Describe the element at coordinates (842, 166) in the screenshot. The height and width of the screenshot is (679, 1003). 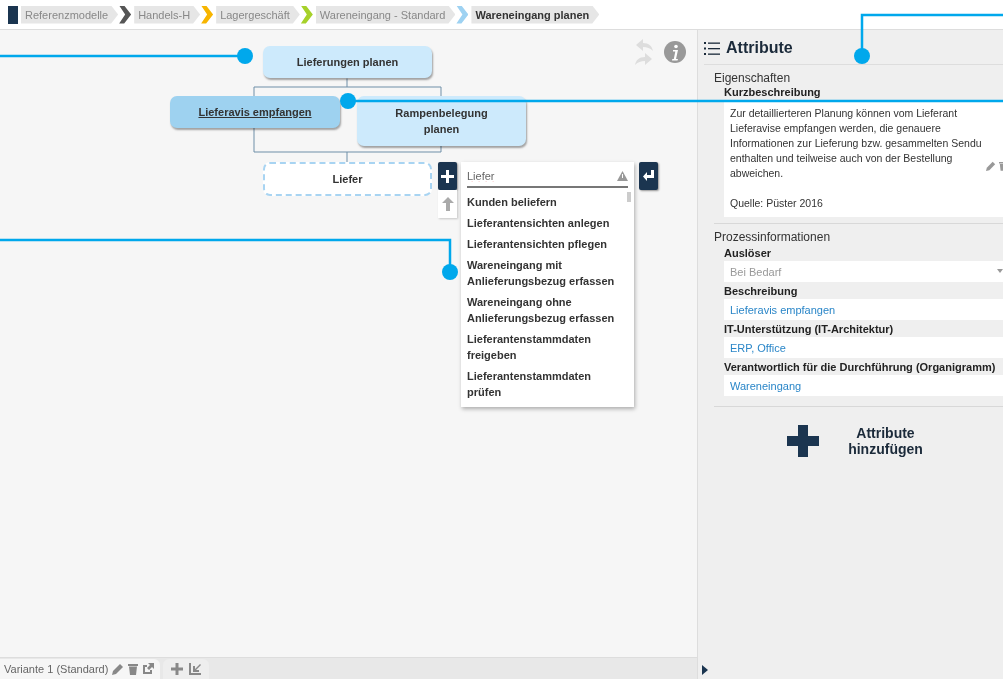
I see `description-text: enthalten und teilweise auch von der Bestellung abweichen.` at that location.